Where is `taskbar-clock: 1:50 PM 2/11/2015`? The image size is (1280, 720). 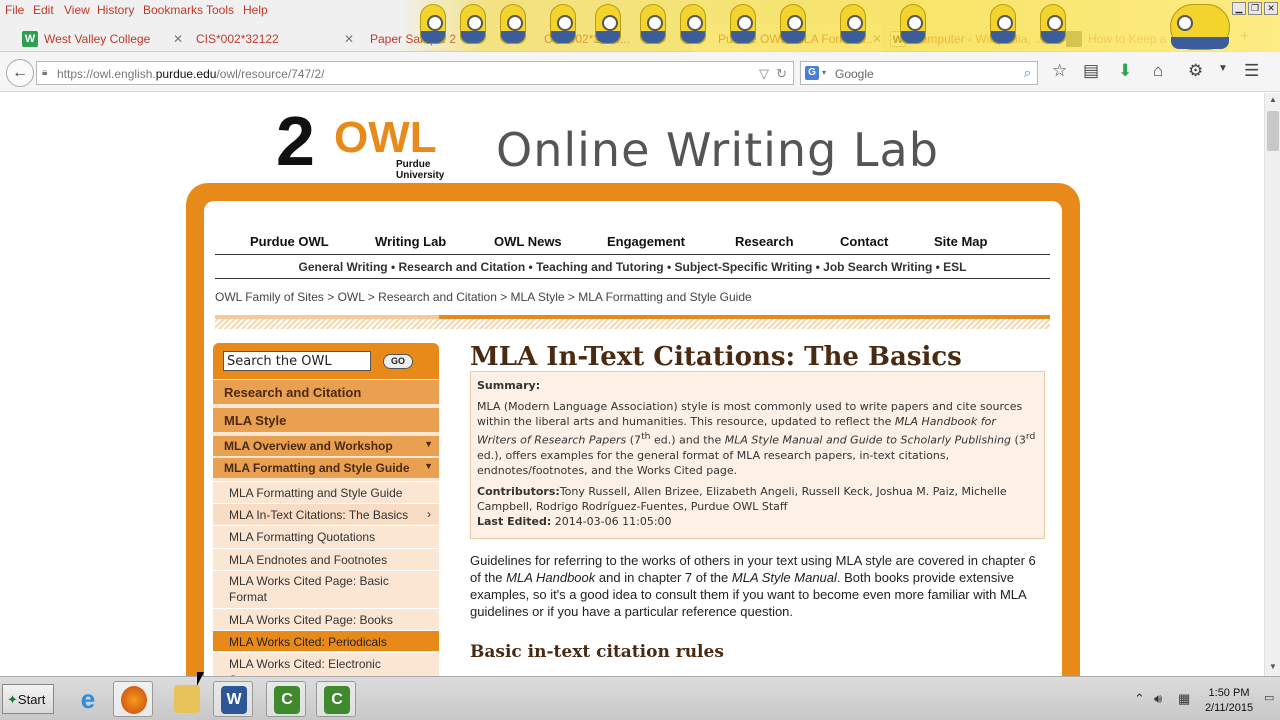
taskbar-clock: 1:50 PM 2/11/2015 is located at coordinates (1229, 701).